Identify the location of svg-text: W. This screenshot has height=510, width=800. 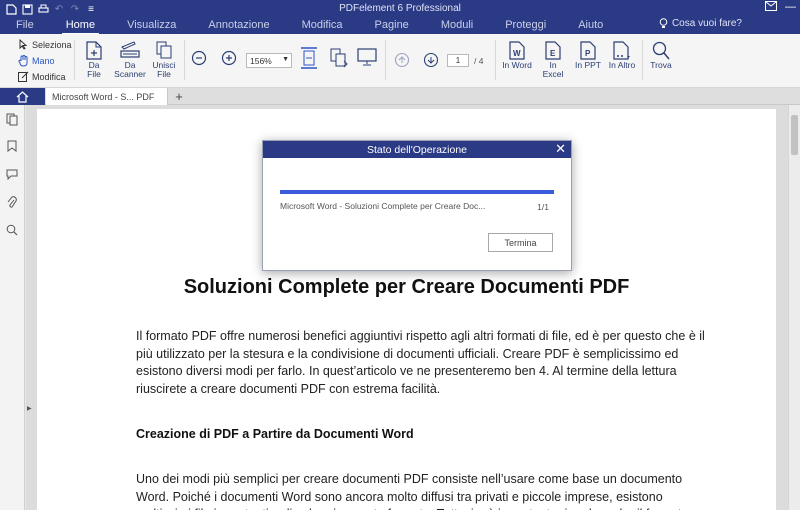
(517, 53).